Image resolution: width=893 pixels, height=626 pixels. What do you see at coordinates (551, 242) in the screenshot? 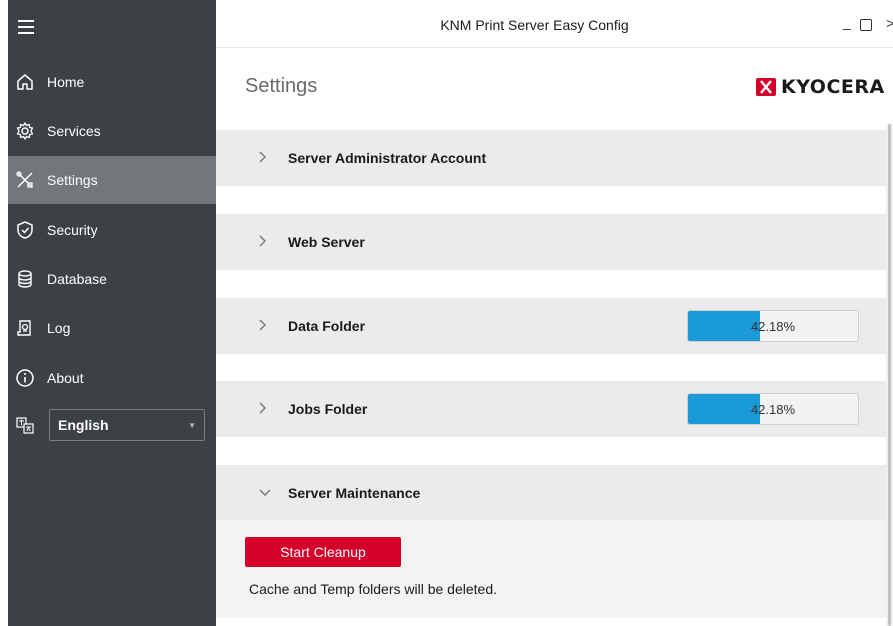
I see `section-web-server: Web Server` at bounding box center [551, 242].